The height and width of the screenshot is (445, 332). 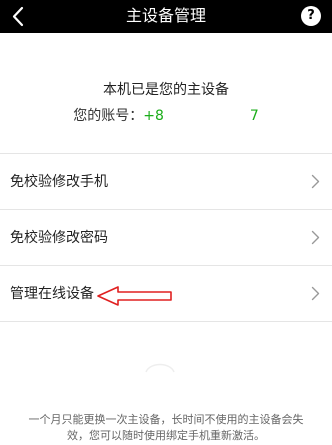 I want to click on main-device-heading: 本机已是您的主设备, so click(x=166, y=90).